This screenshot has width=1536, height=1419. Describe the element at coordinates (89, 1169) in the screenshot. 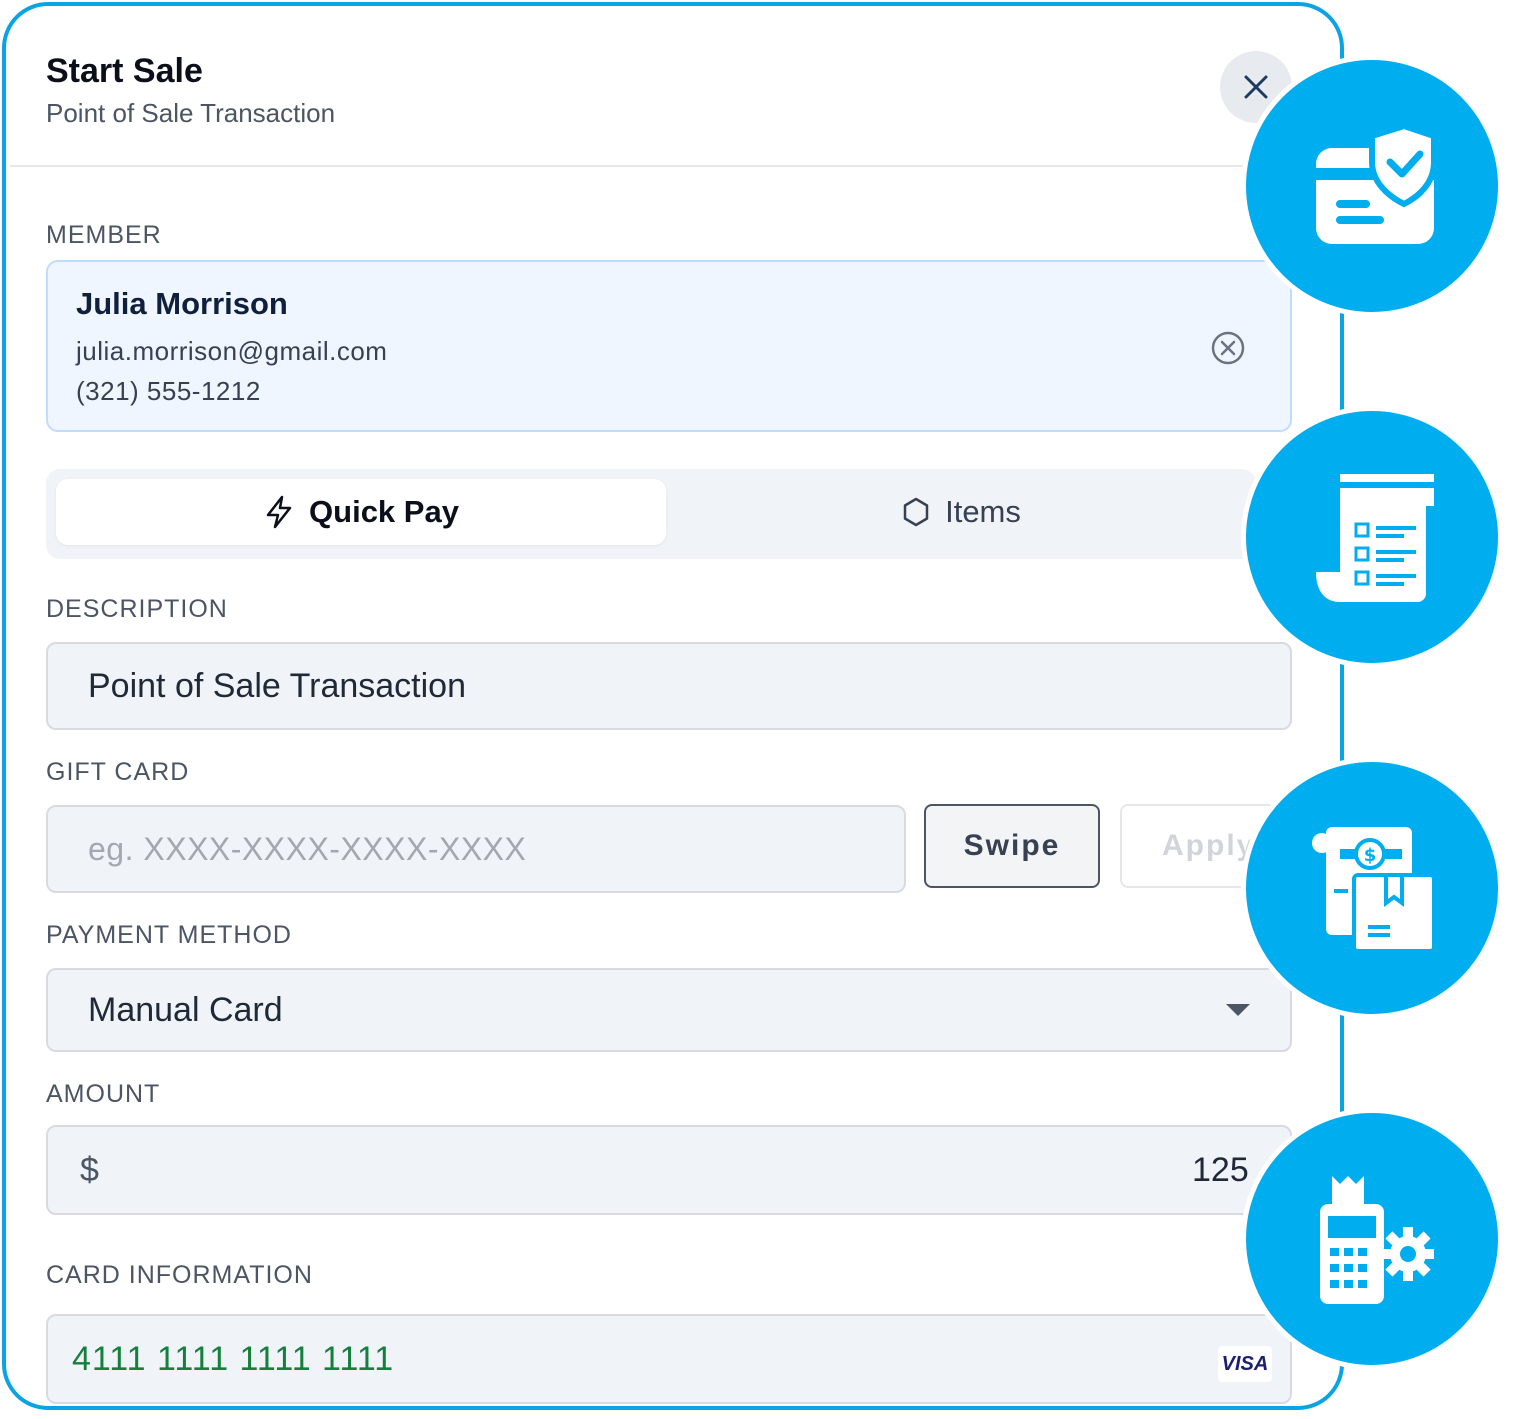

I see `currency-symbol: $` at that location.